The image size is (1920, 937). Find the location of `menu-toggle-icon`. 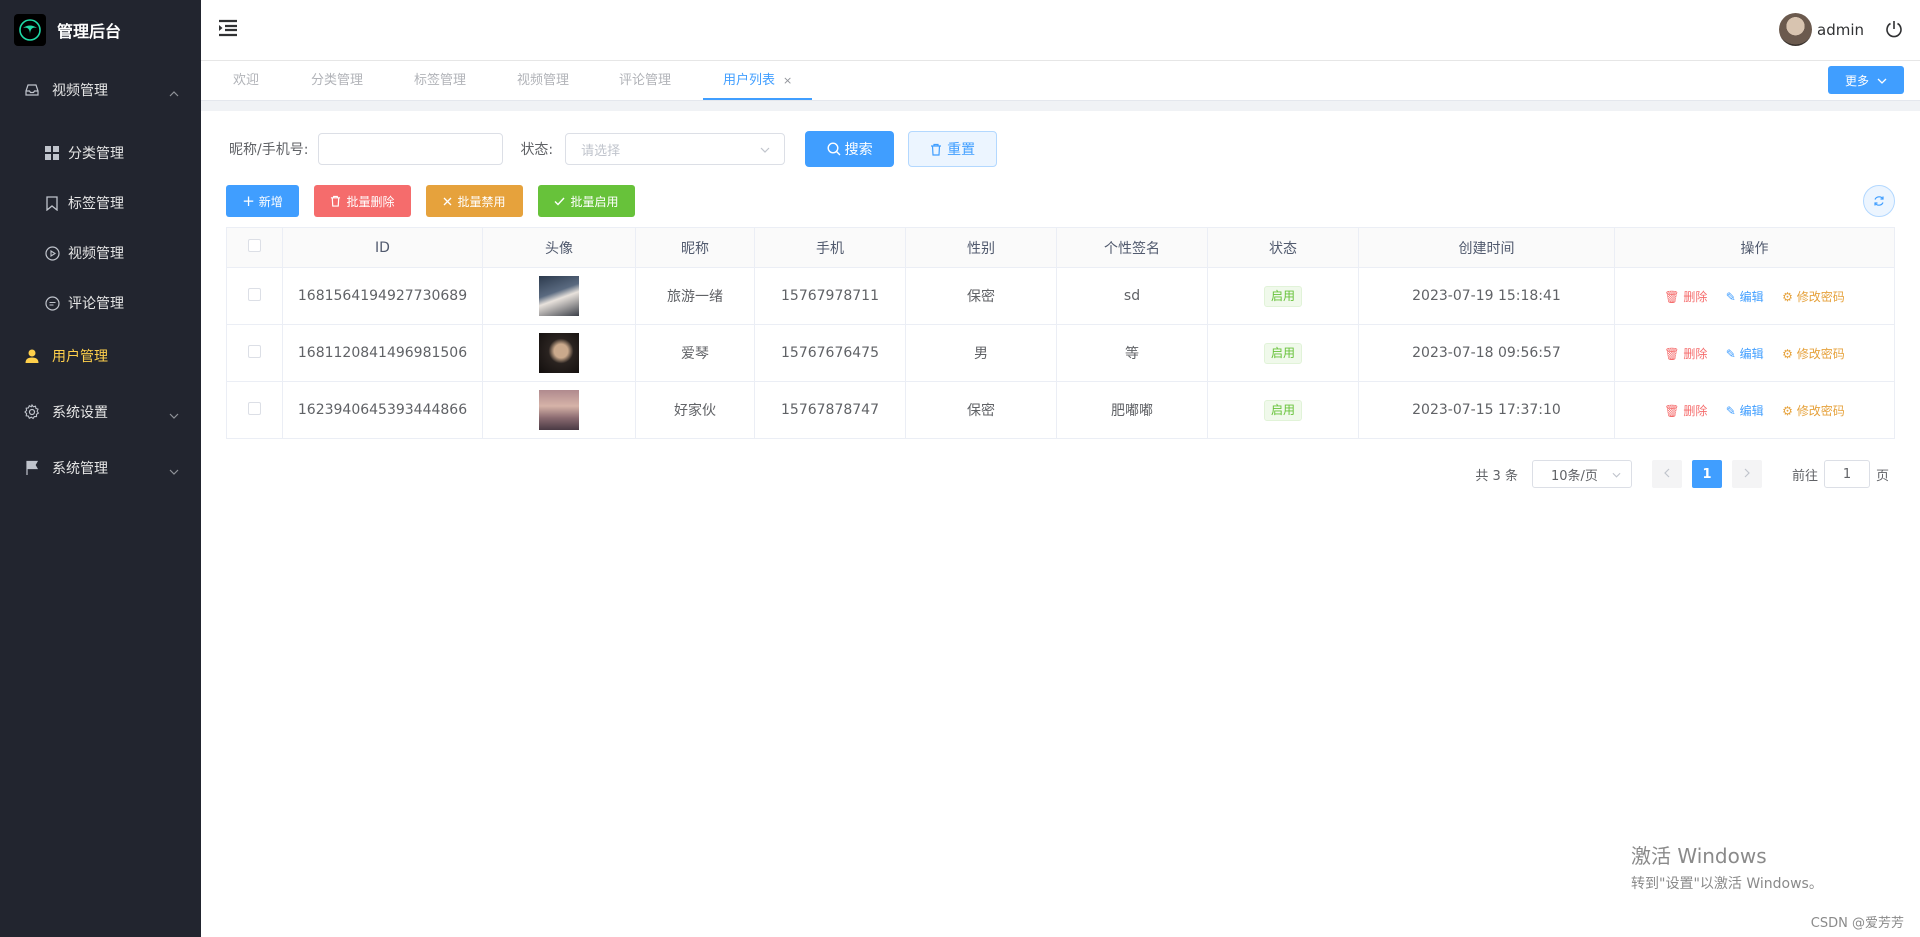

menu-toggle-icon is located at coordinates (228, 28).